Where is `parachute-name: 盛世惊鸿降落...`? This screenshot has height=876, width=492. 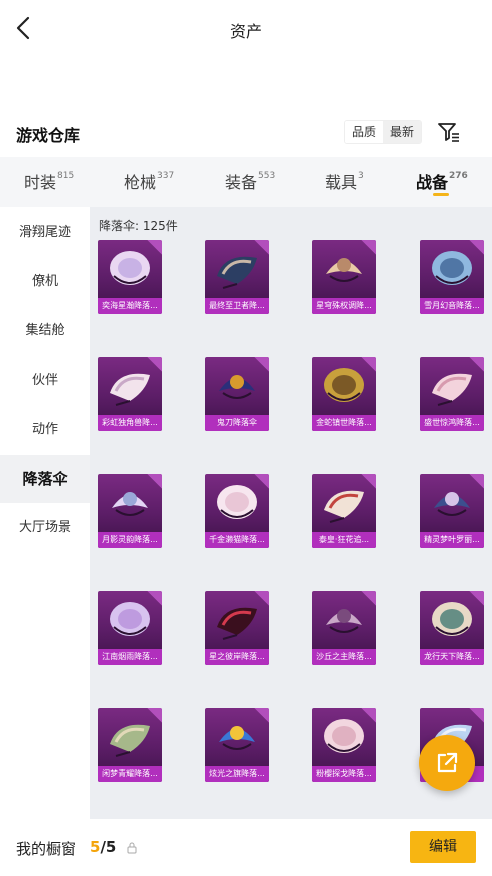 parachute-name: 盛世惊鸿降落... is located at coordinates (452, 423).